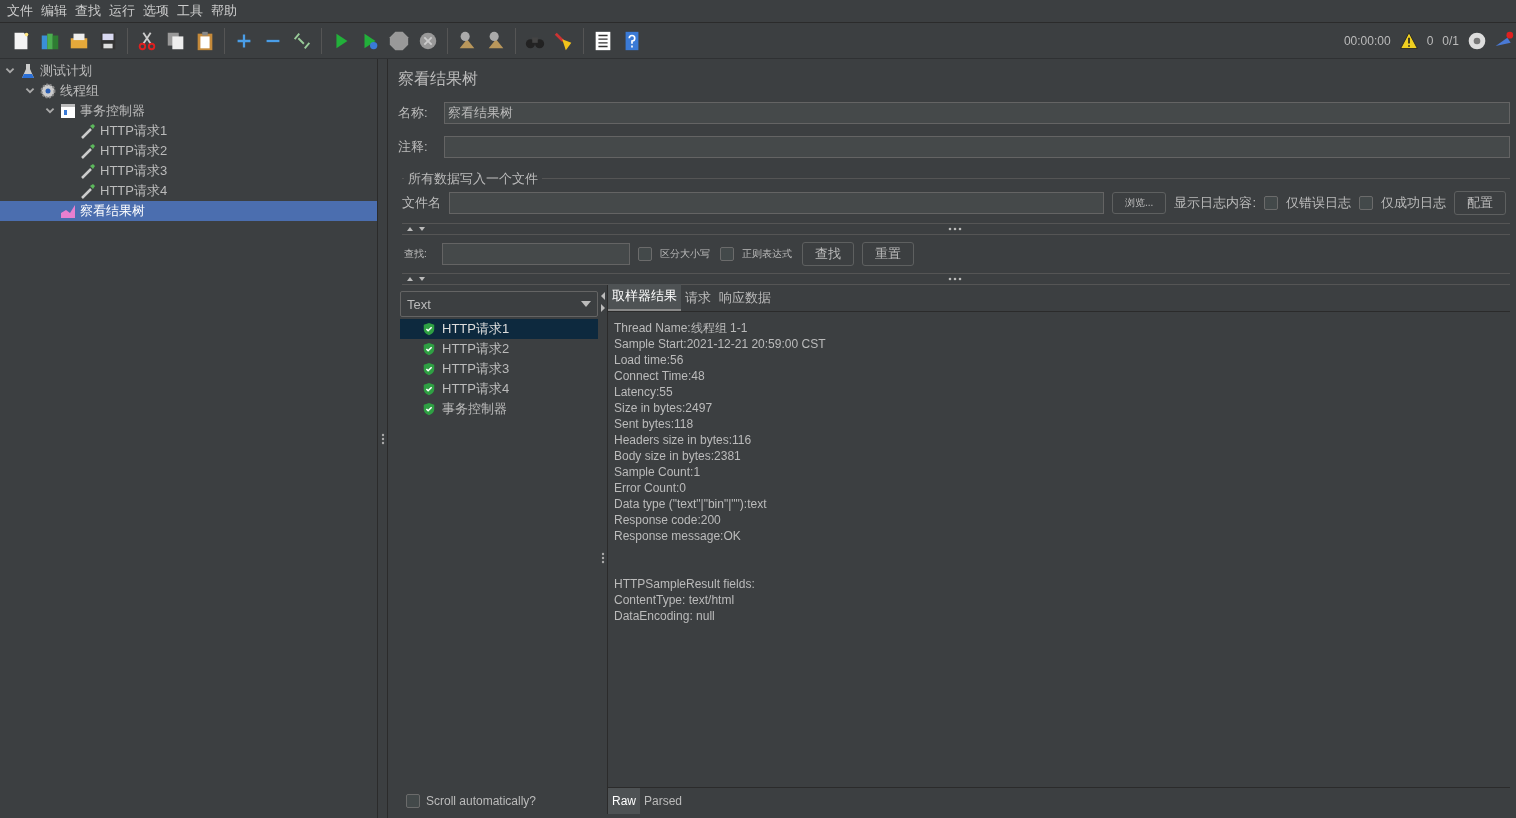  Describe the element at coordinates (649, 360) in the screenshot. I see `result-line: Load time:56` at that location.